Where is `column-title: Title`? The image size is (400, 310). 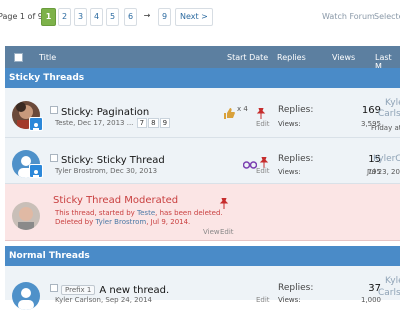 column-title: Title is located at coordinates (47, 57).